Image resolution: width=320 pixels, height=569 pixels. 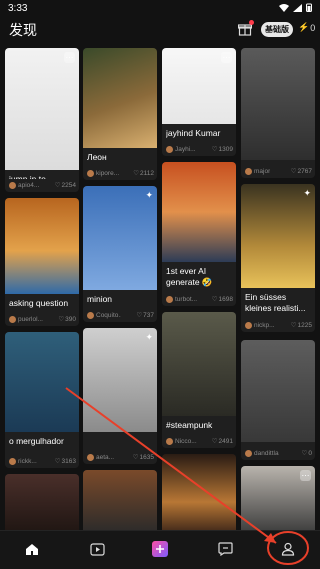 I want to click on card-title: asking question, so click(x=39, y=303).